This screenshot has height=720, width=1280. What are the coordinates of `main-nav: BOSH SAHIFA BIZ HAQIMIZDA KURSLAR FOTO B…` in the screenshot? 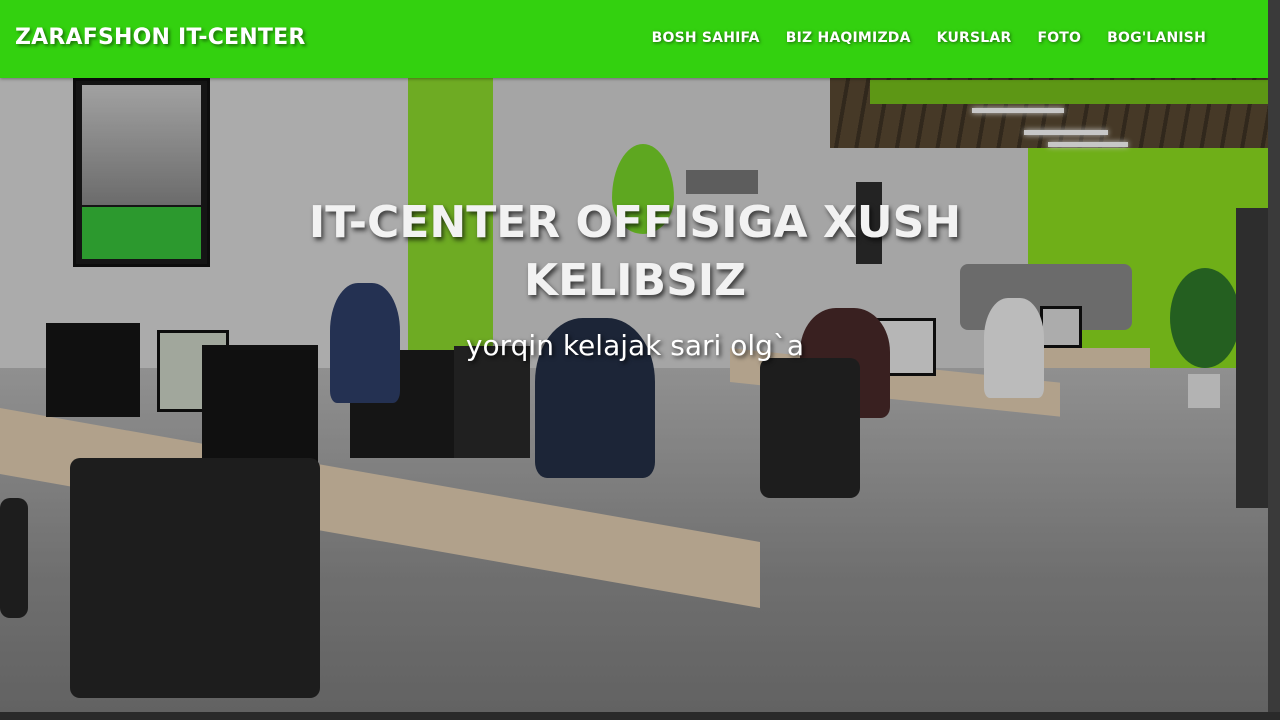 It's located at (929, 38).